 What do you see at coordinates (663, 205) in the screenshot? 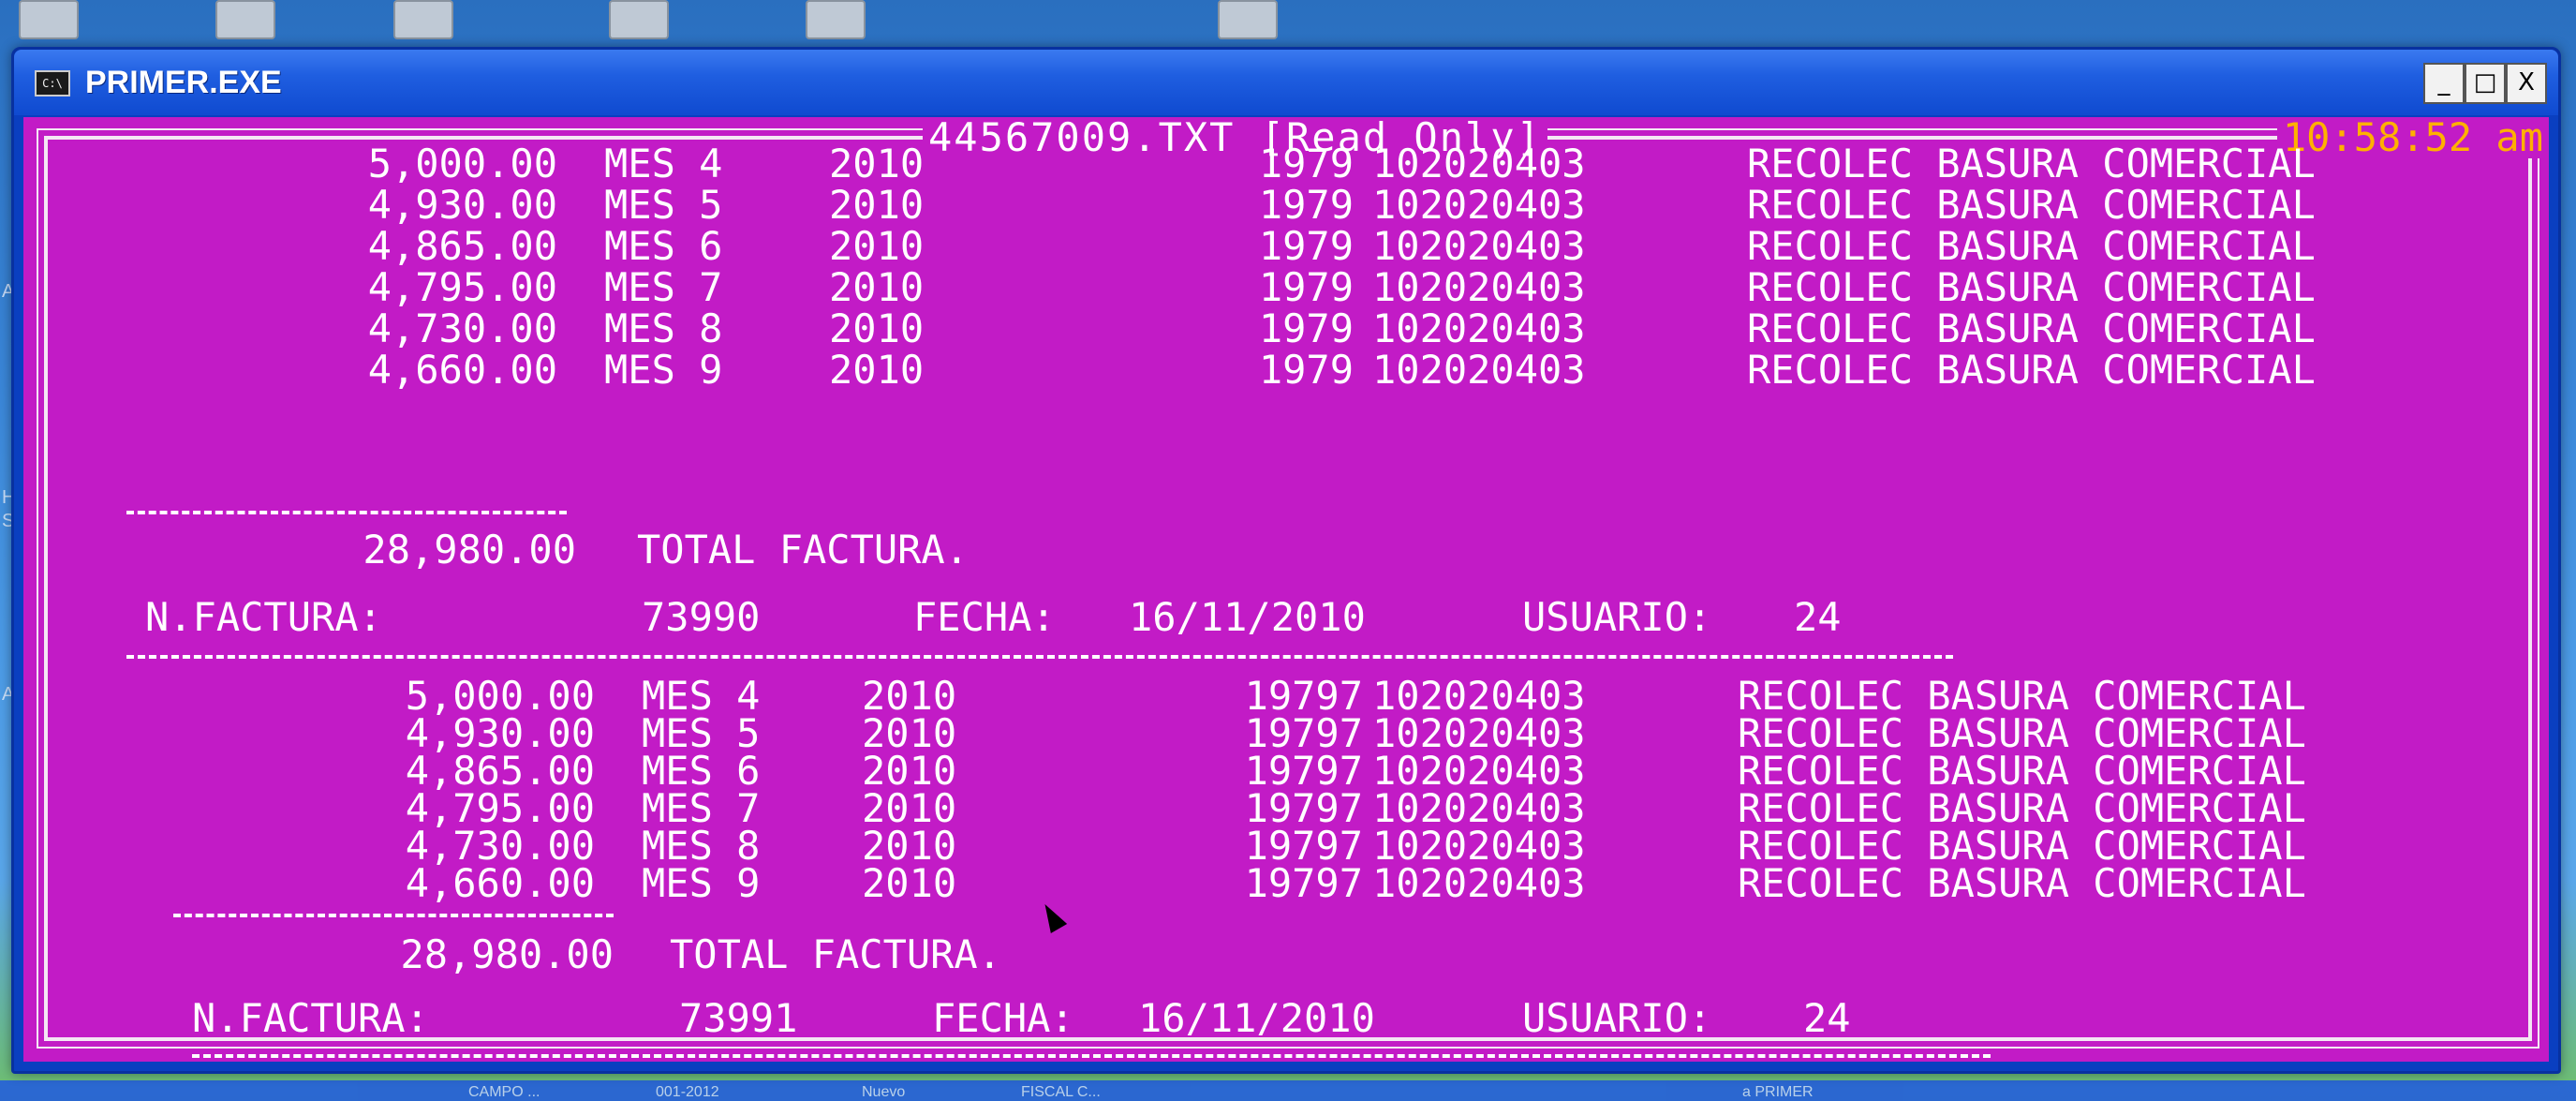
I see `line-month: MES 5` at bounding box center [663, 205].